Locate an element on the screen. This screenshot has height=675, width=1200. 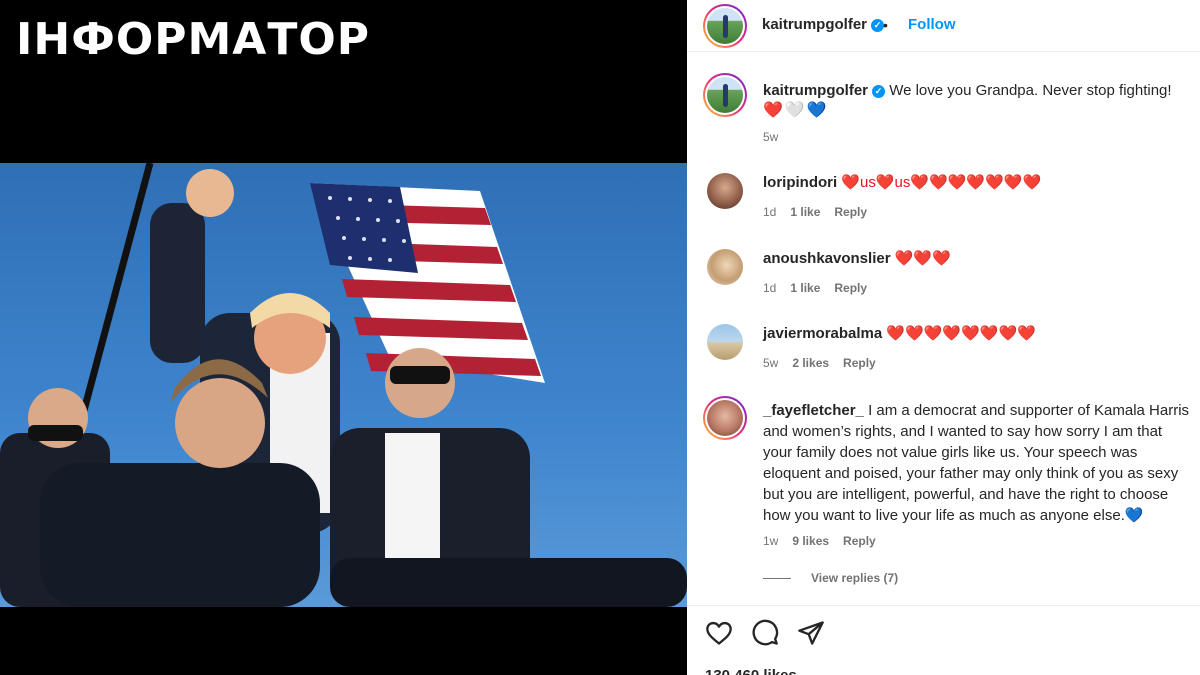
caption-time: 5w is located at coordinates (770, 137).